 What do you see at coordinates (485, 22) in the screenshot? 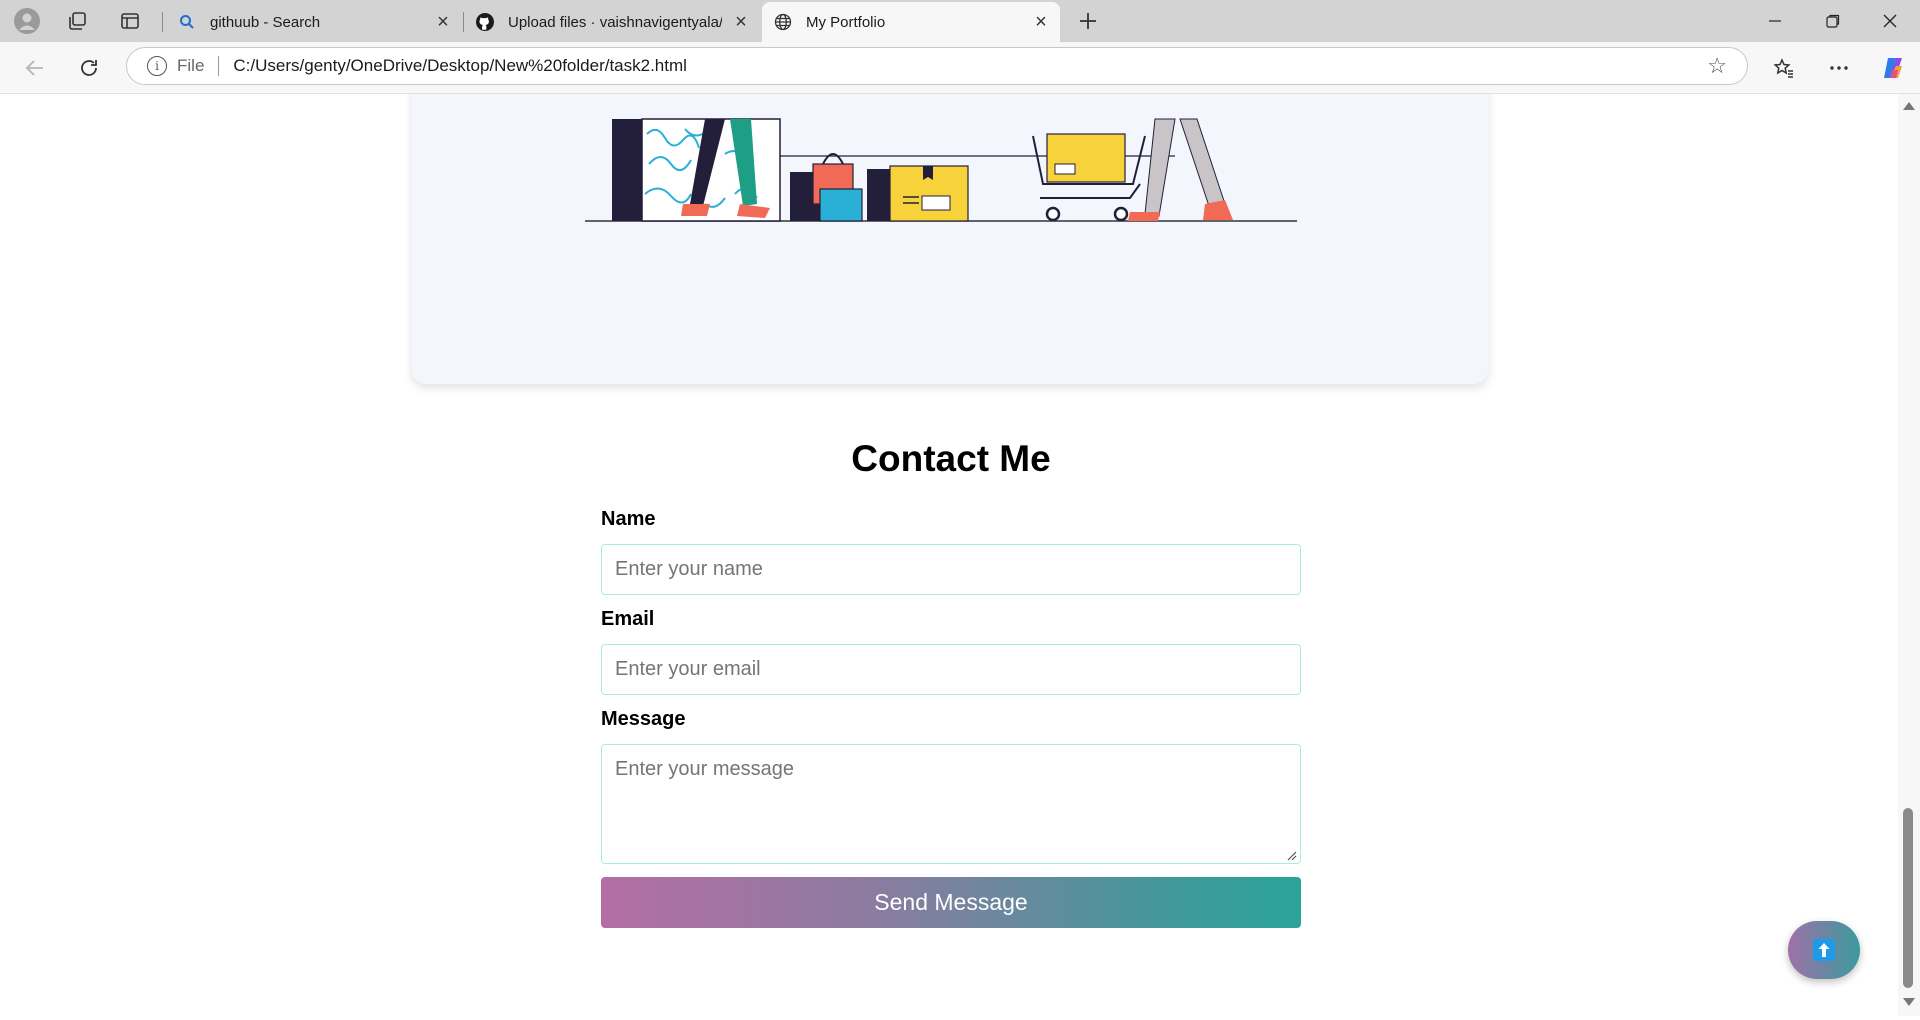
I see `github-icon` at bounding box center [485, 22].